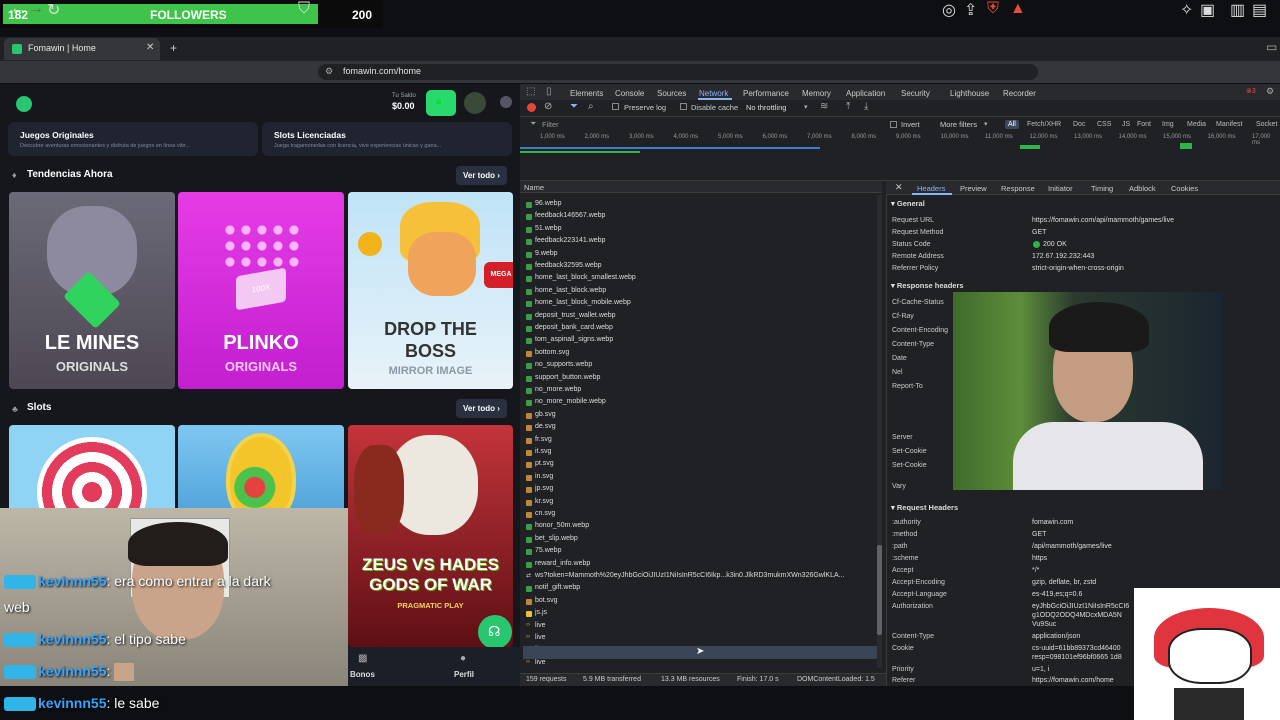 This screenshot has height=720, width=1280. What do you see at coordinates (550, 124) in the screenshot?
I see `filter-input: Filter` at bounding box center [550, 124].